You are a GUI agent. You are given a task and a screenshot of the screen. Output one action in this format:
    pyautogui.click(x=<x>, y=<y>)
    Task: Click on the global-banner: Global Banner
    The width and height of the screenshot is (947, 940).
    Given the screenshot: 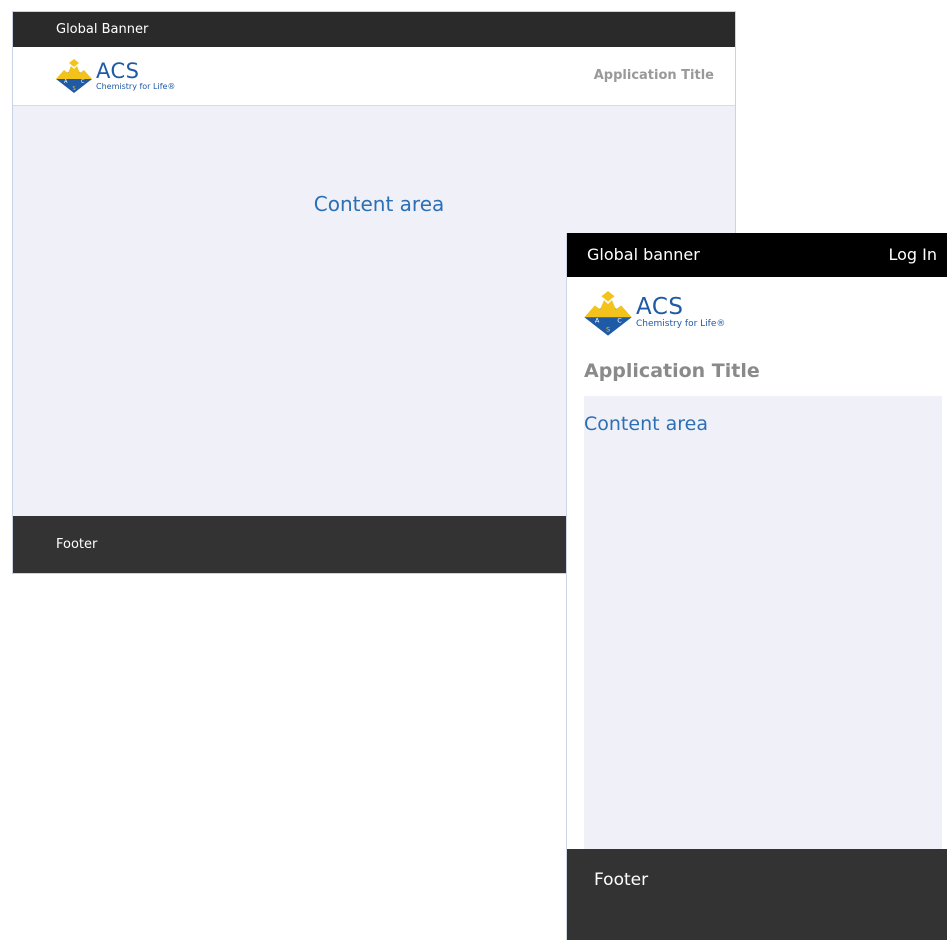 What is the action you would take?
    pyautogui.click(x=374, y=29)
    